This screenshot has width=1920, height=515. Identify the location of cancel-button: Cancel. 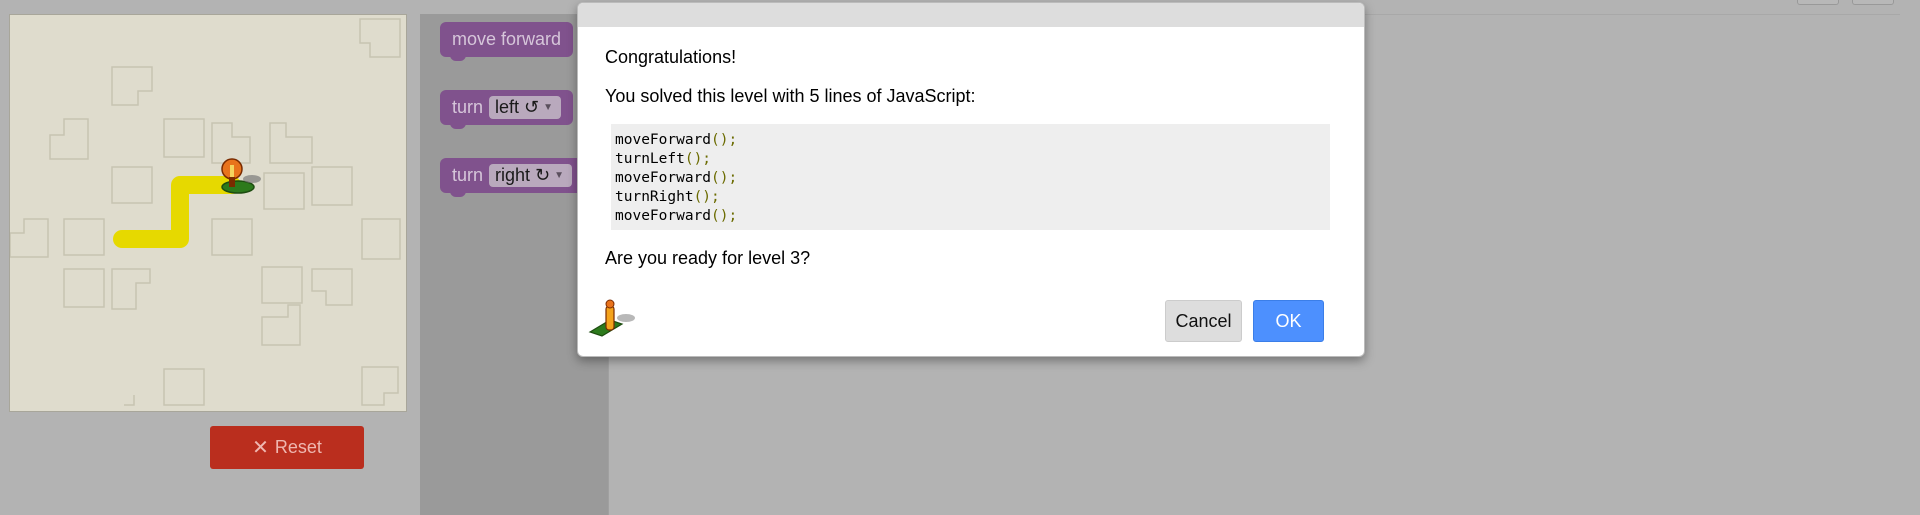
(1203, 321).